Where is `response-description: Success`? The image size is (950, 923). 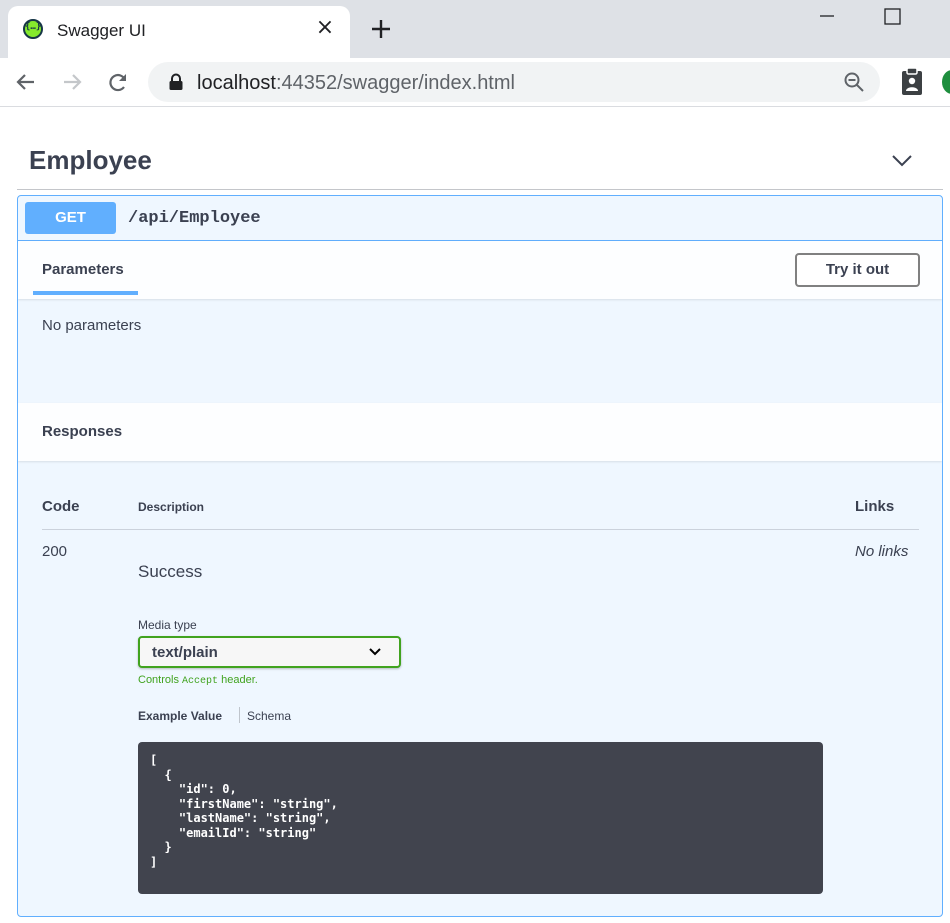 response-description: Success is located at coordinates (170, 571).